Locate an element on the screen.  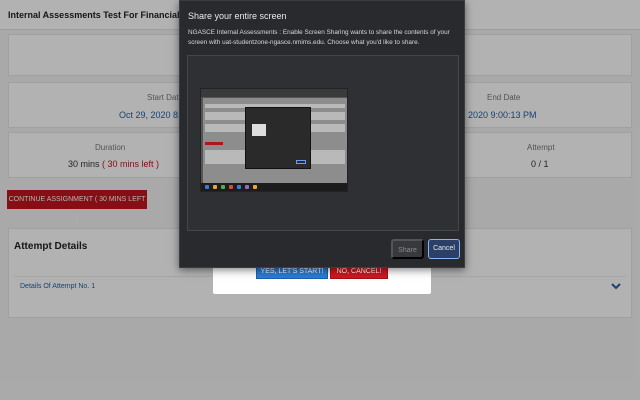
thumbnail-page is located at coordinates (275, 141).